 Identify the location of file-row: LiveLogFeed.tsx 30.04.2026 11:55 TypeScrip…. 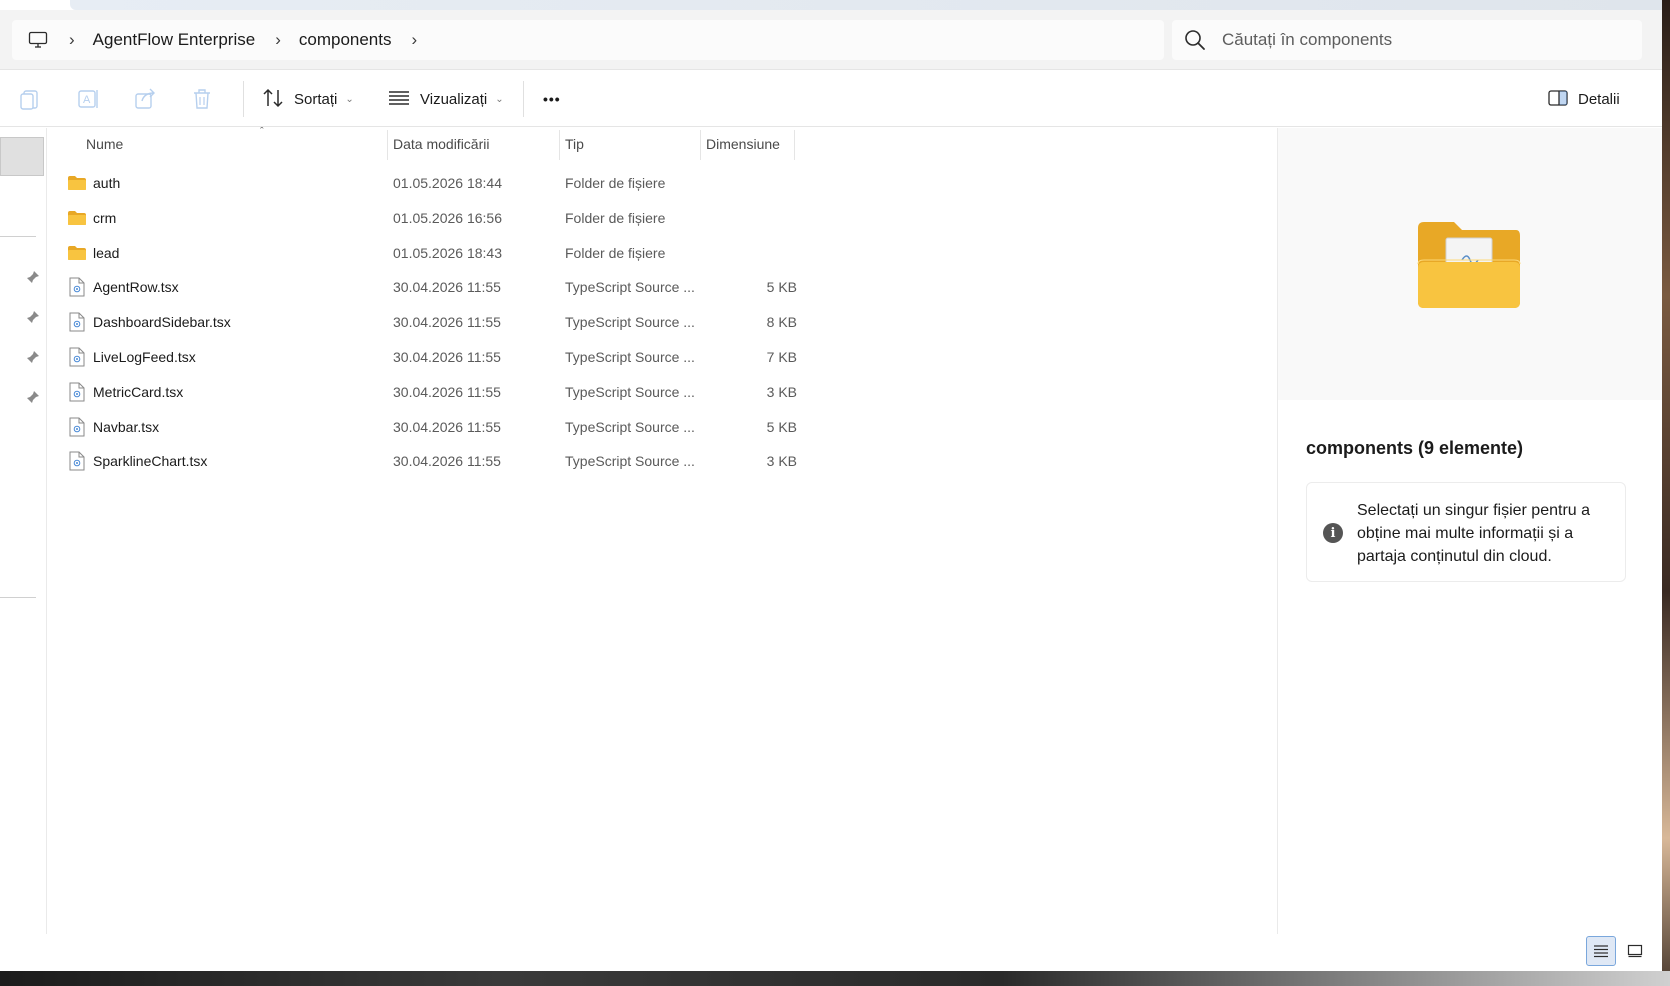
(447, 357).